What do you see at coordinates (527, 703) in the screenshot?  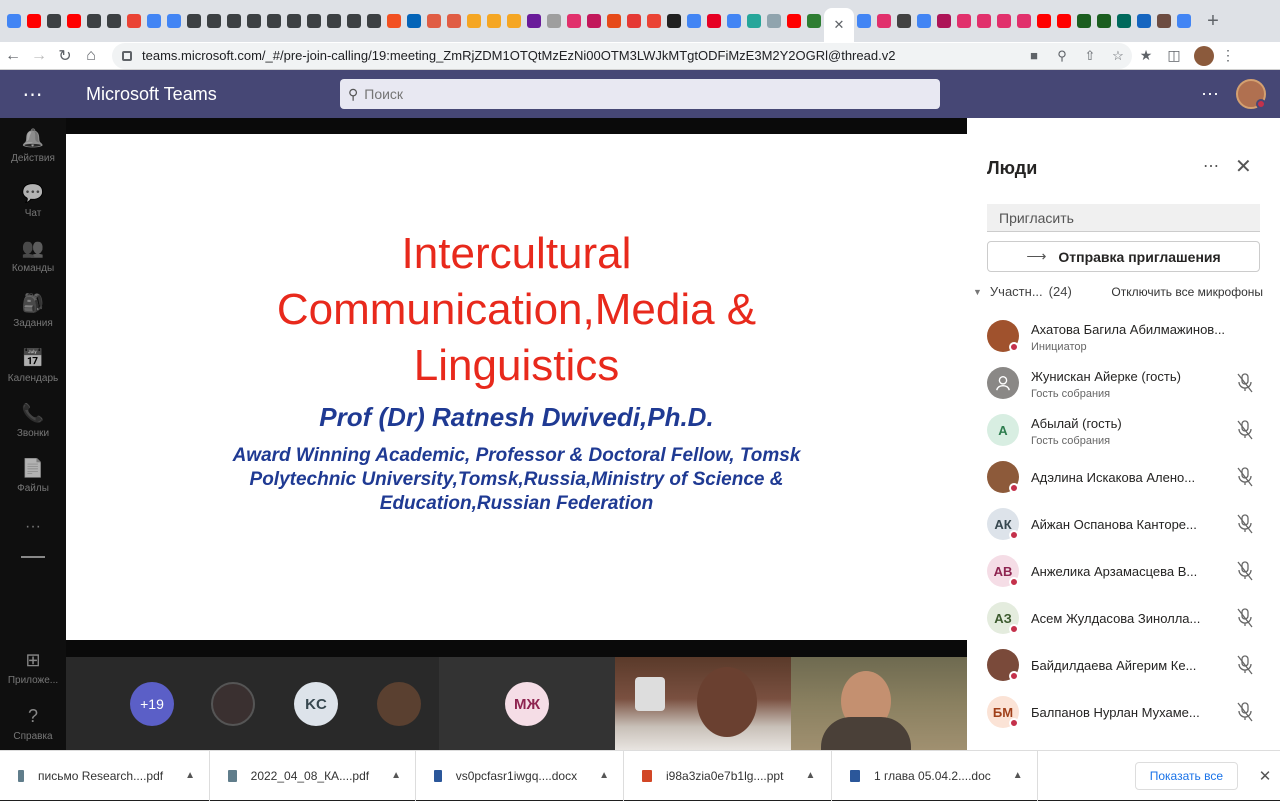 I see `gallery-tile-mzh: МЖ` at bounding box center [527, 703].